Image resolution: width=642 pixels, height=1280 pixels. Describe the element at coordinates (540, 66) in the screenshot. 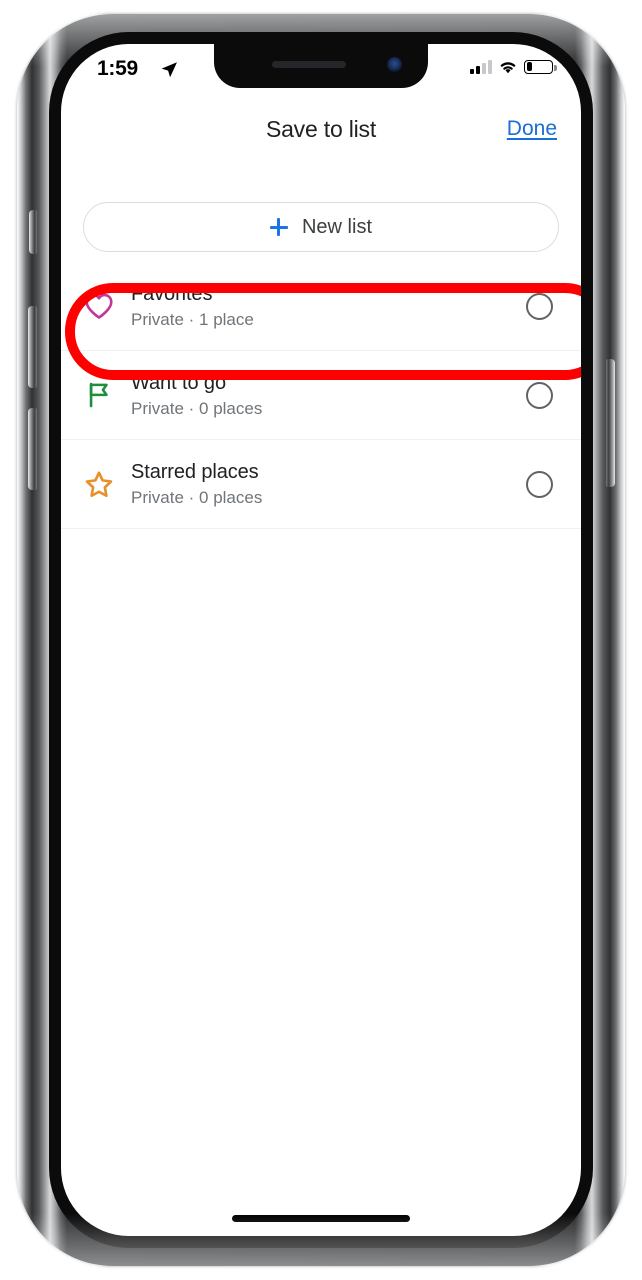

I see `battery-icon` at that location.